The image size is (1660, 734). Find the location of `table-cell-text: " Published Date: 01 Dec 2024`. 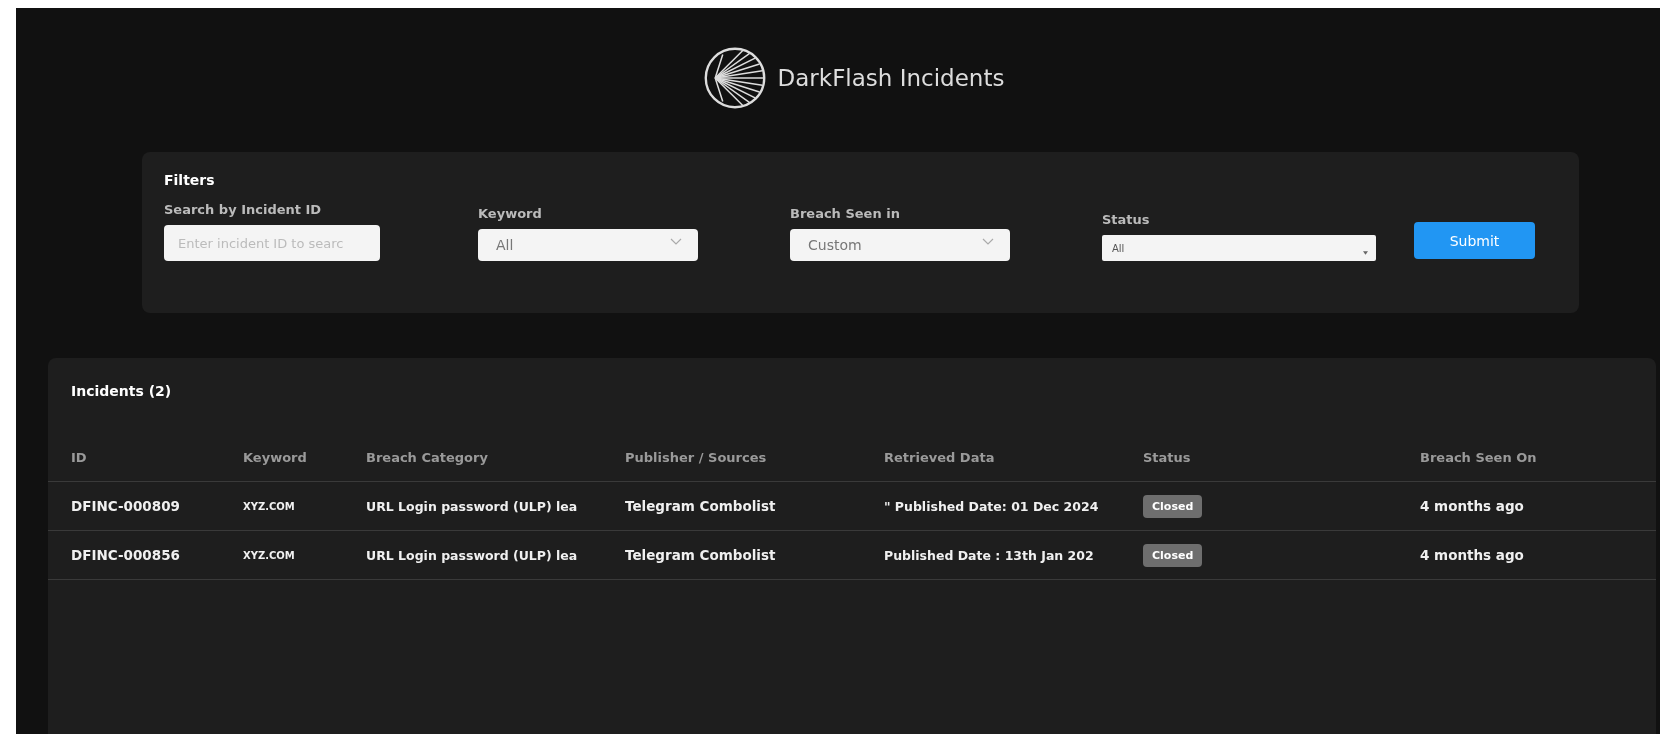

table-cell-text: " Published Date: 01 Dec 2024 is located at coordinates (992, 506).